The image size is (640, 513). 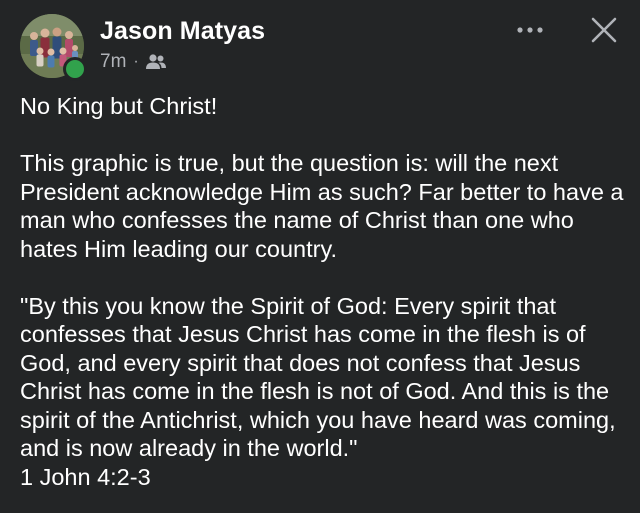 I want to click on more-options-icon, so click(x=530, y=30).